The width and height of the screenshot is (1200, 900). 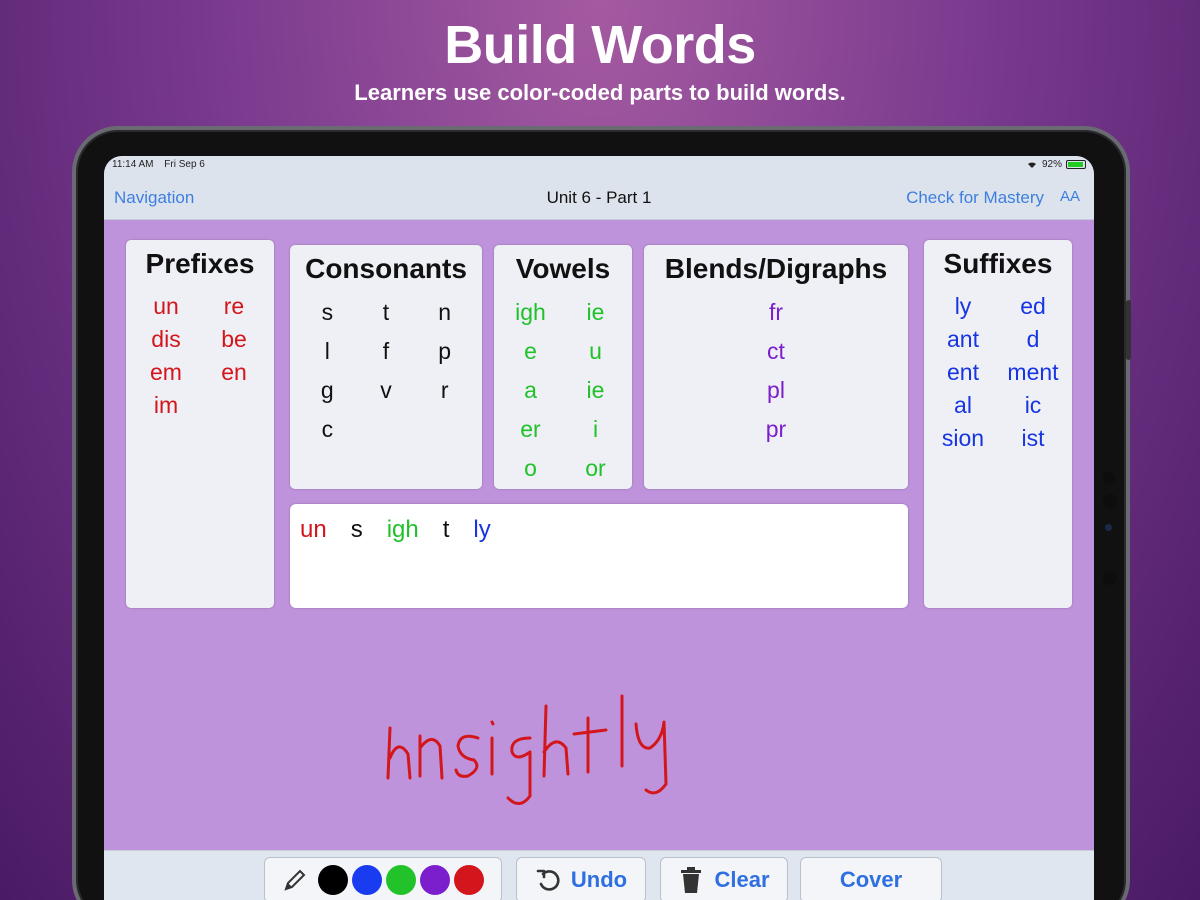 I want to click on blend-tile: pl, so click(x=776, y=390).